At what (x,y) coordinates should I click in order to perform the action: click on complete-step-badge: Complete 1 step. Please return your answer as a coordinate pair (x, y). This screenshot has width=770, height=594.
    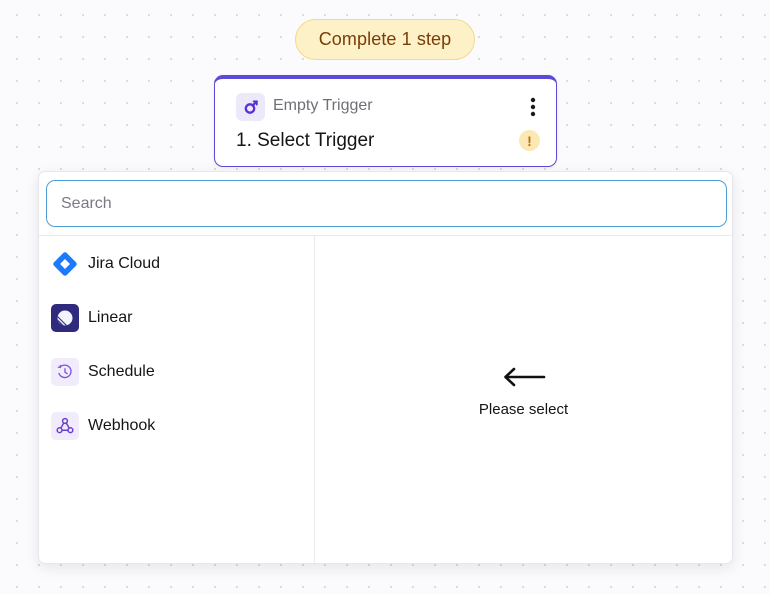
    Looking at the image, I should click on (385, 39).